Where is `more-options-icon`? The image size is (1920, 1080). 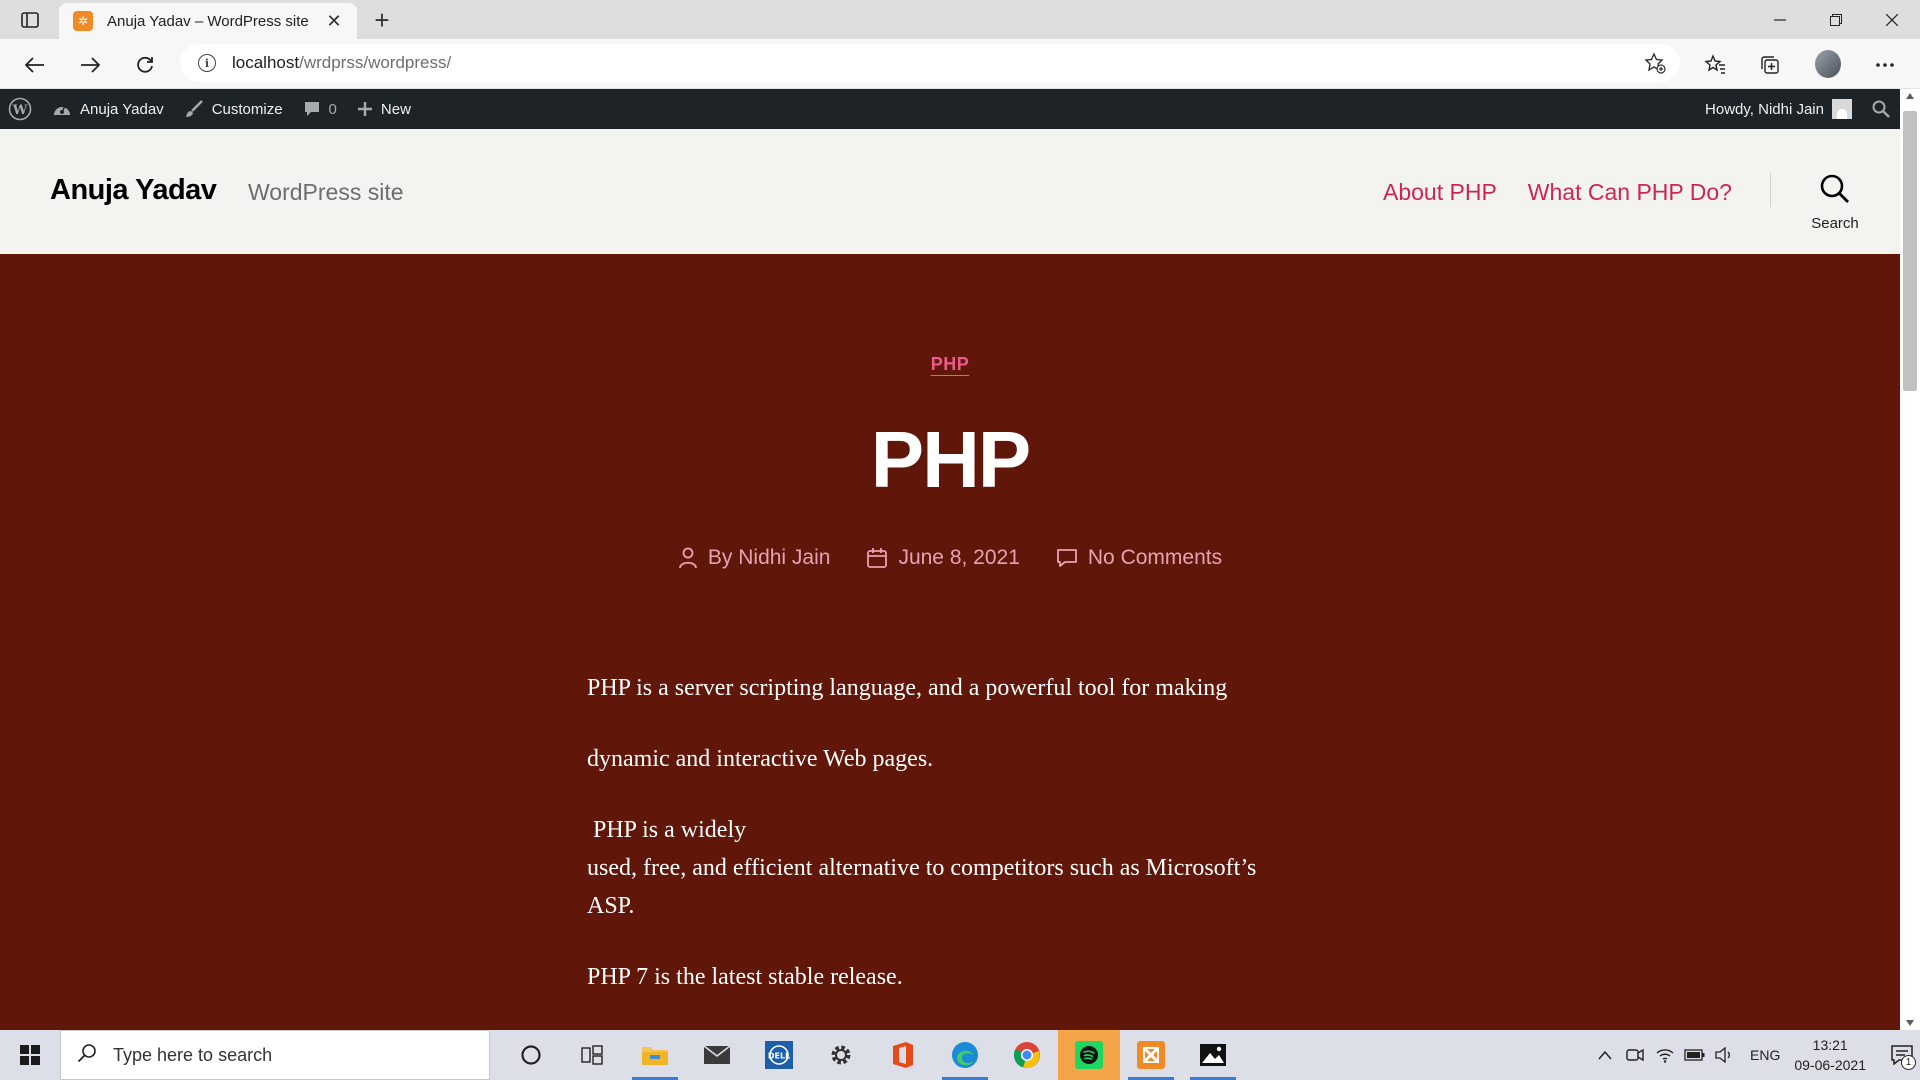
more-options-icon is located at coordinates (1885, 65).